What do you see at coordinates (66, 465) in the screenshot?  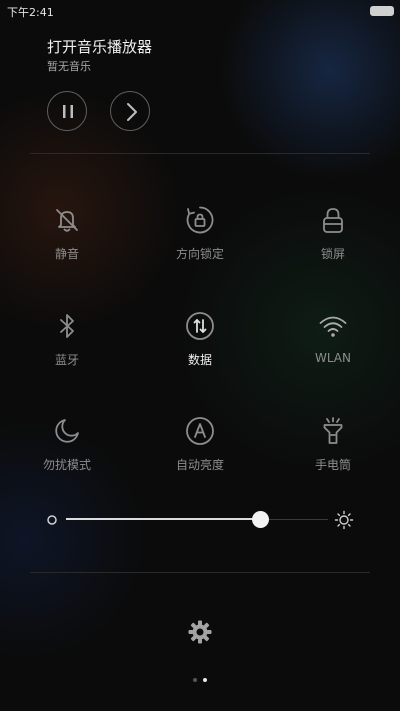 I see `toggle-label: 勿扰模式` at bounding box center [66, 465].